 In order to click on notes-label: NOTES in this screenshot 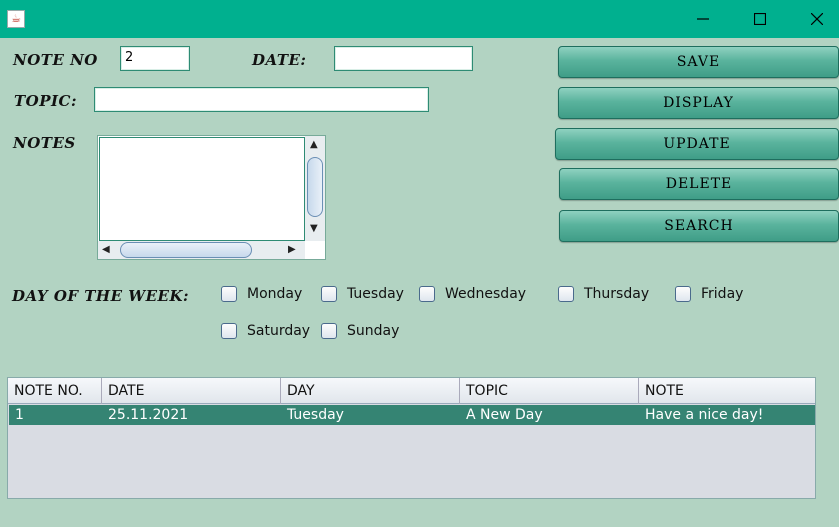, I will do `click(44, 143)`.